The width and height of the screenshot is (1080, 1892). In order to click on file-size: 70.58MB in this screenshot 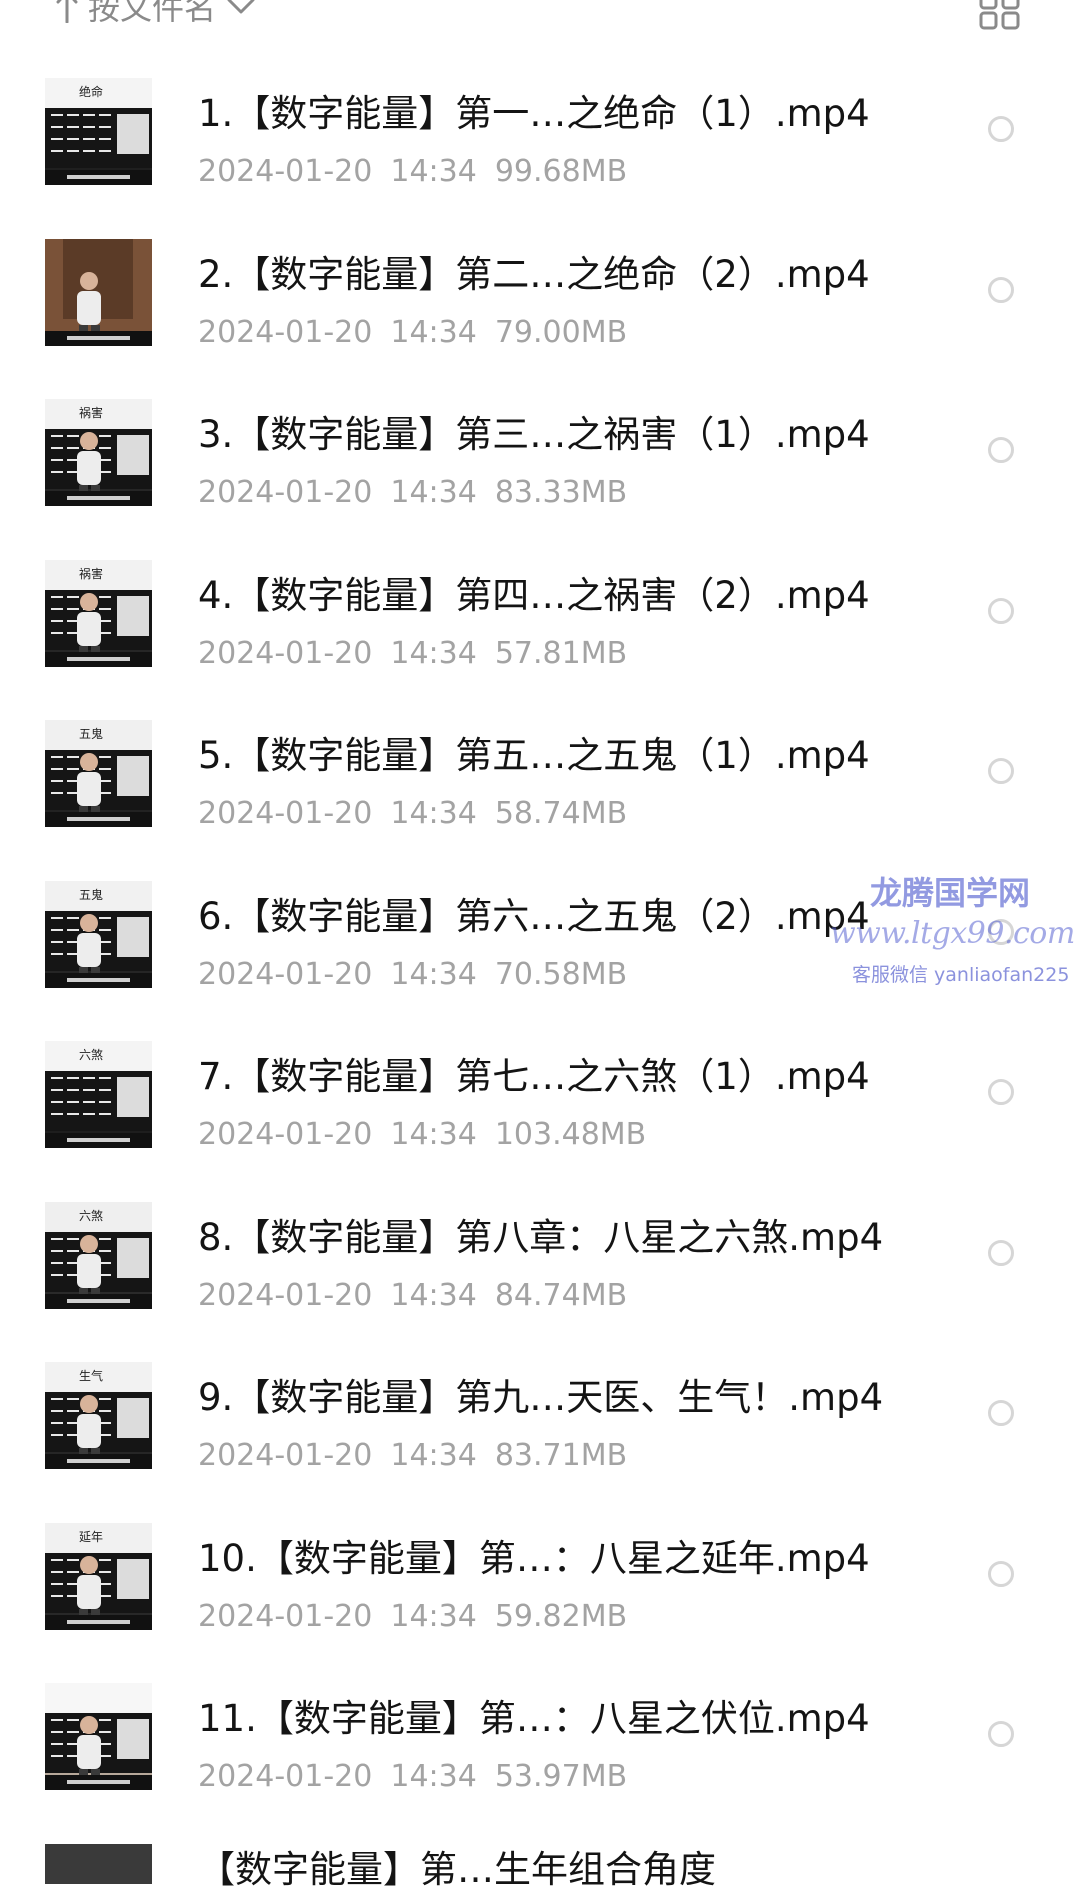, I will do `click(561, 974)`.